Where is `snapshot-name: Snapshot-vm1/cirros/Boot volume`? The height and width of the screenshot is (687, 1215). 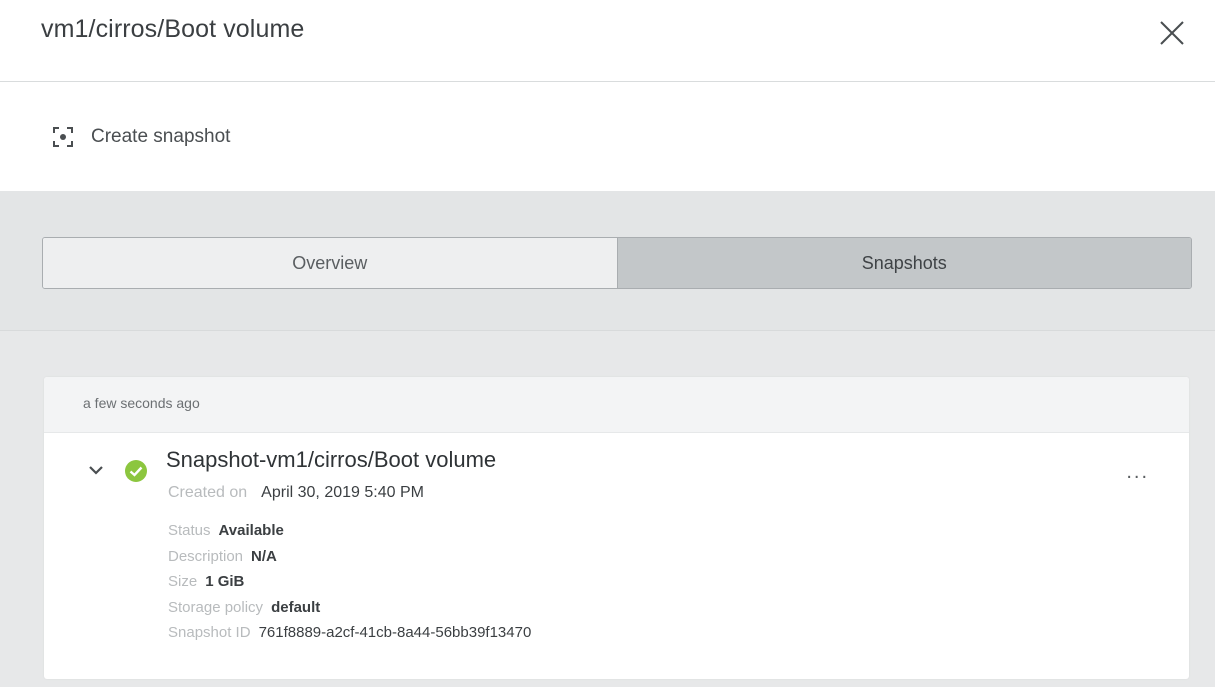
snapshot-name: Snapshot-vm1/cirros/Boot volume is located at coordinates (331, 459).